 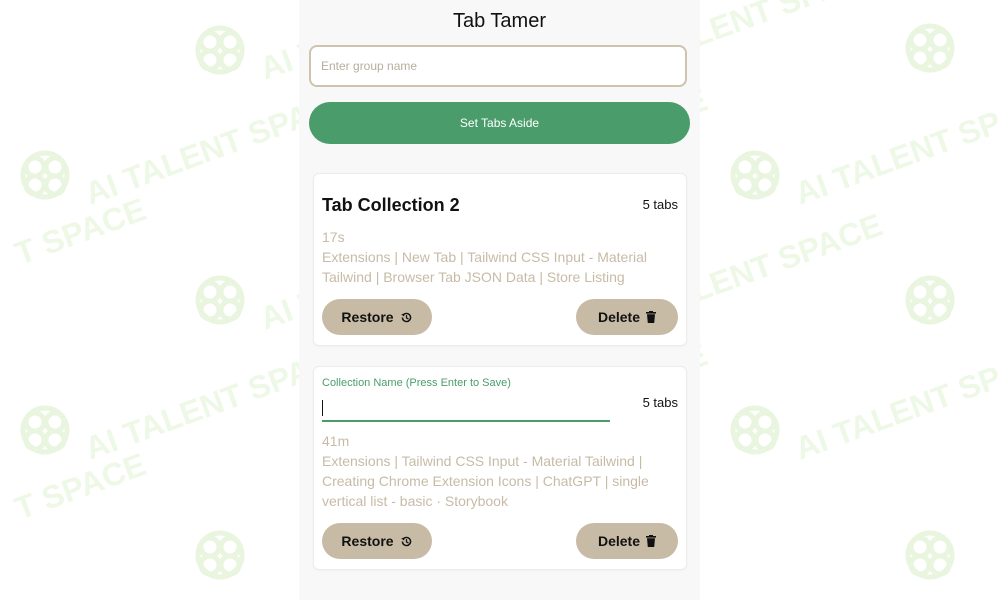 I want to click on collection-name-input, so click(x=466, y=408).